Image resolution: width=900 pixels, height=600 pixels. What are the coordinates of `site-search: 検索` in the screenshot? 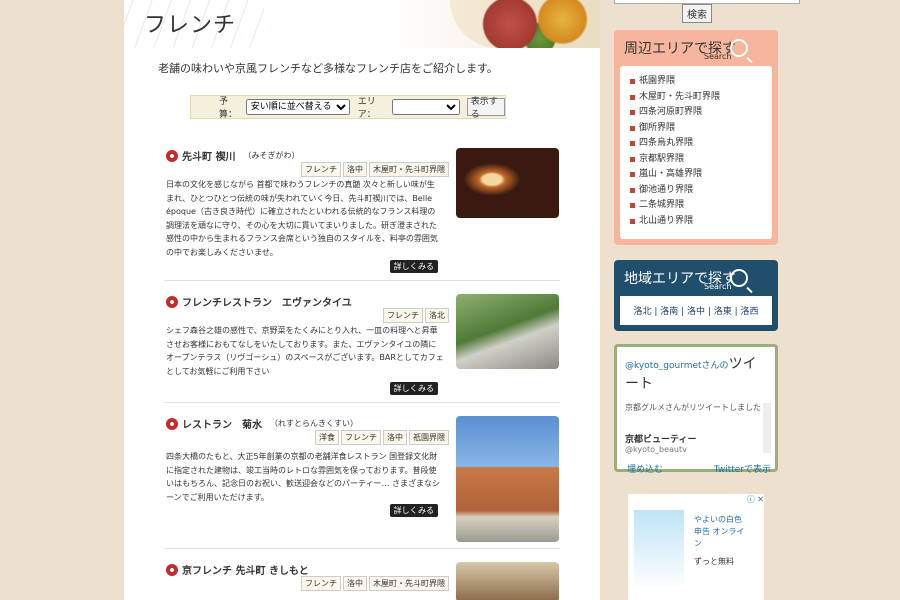 It's located at (707, 11).